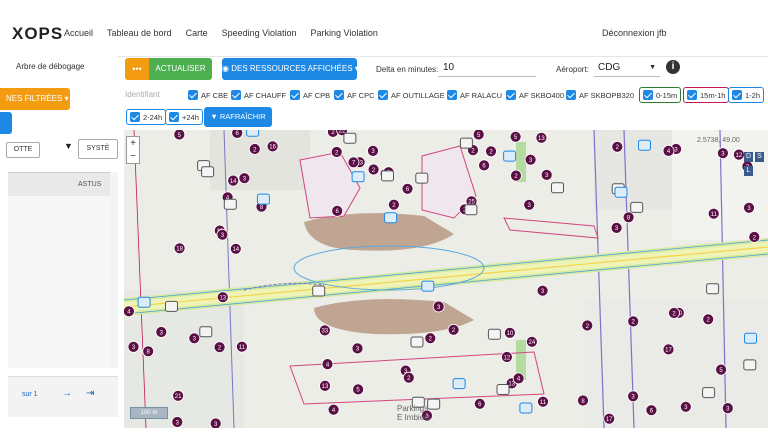  I want to click on time-filter-15m-1h: 15m-1h, so click(706, 95).